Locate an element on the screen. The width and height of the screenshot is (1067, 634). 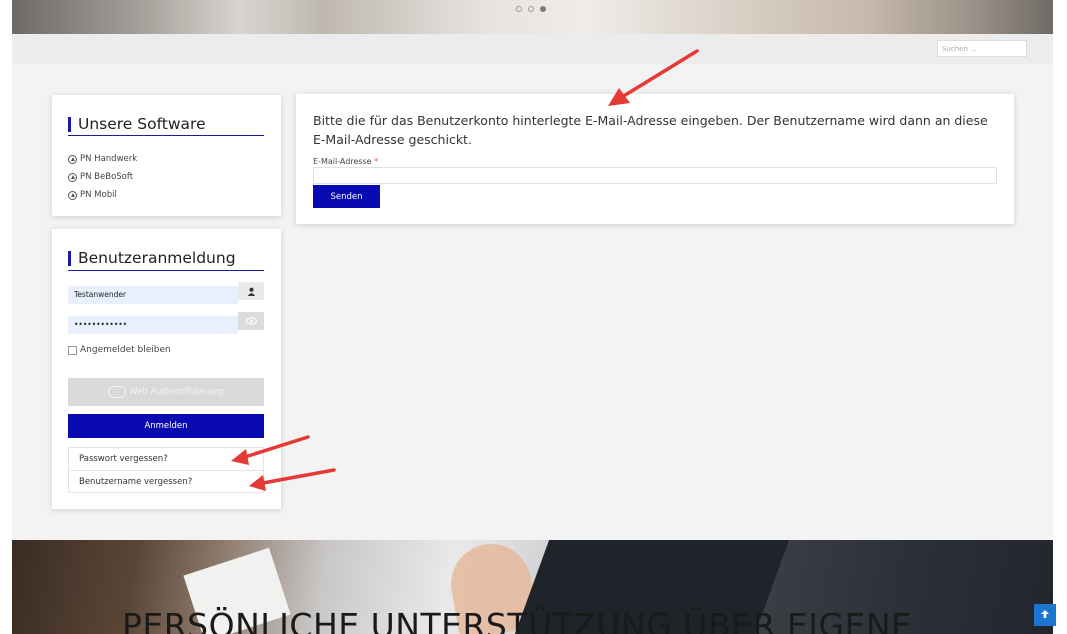
scroll-to-top-button is located at coordinates (1045, 615).